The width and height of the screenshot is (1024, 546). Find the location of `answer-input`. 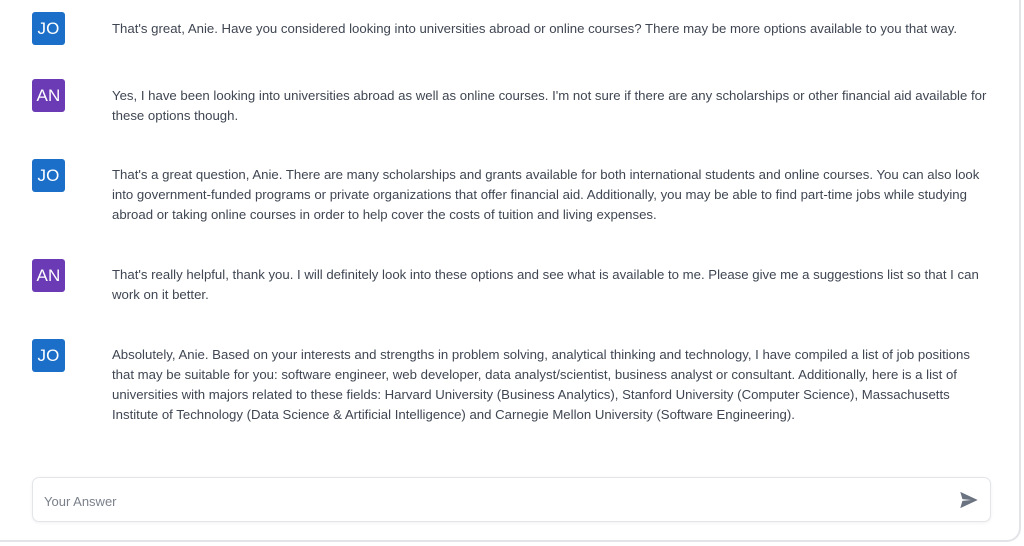

answer-input is located at coordinates (484, 501).